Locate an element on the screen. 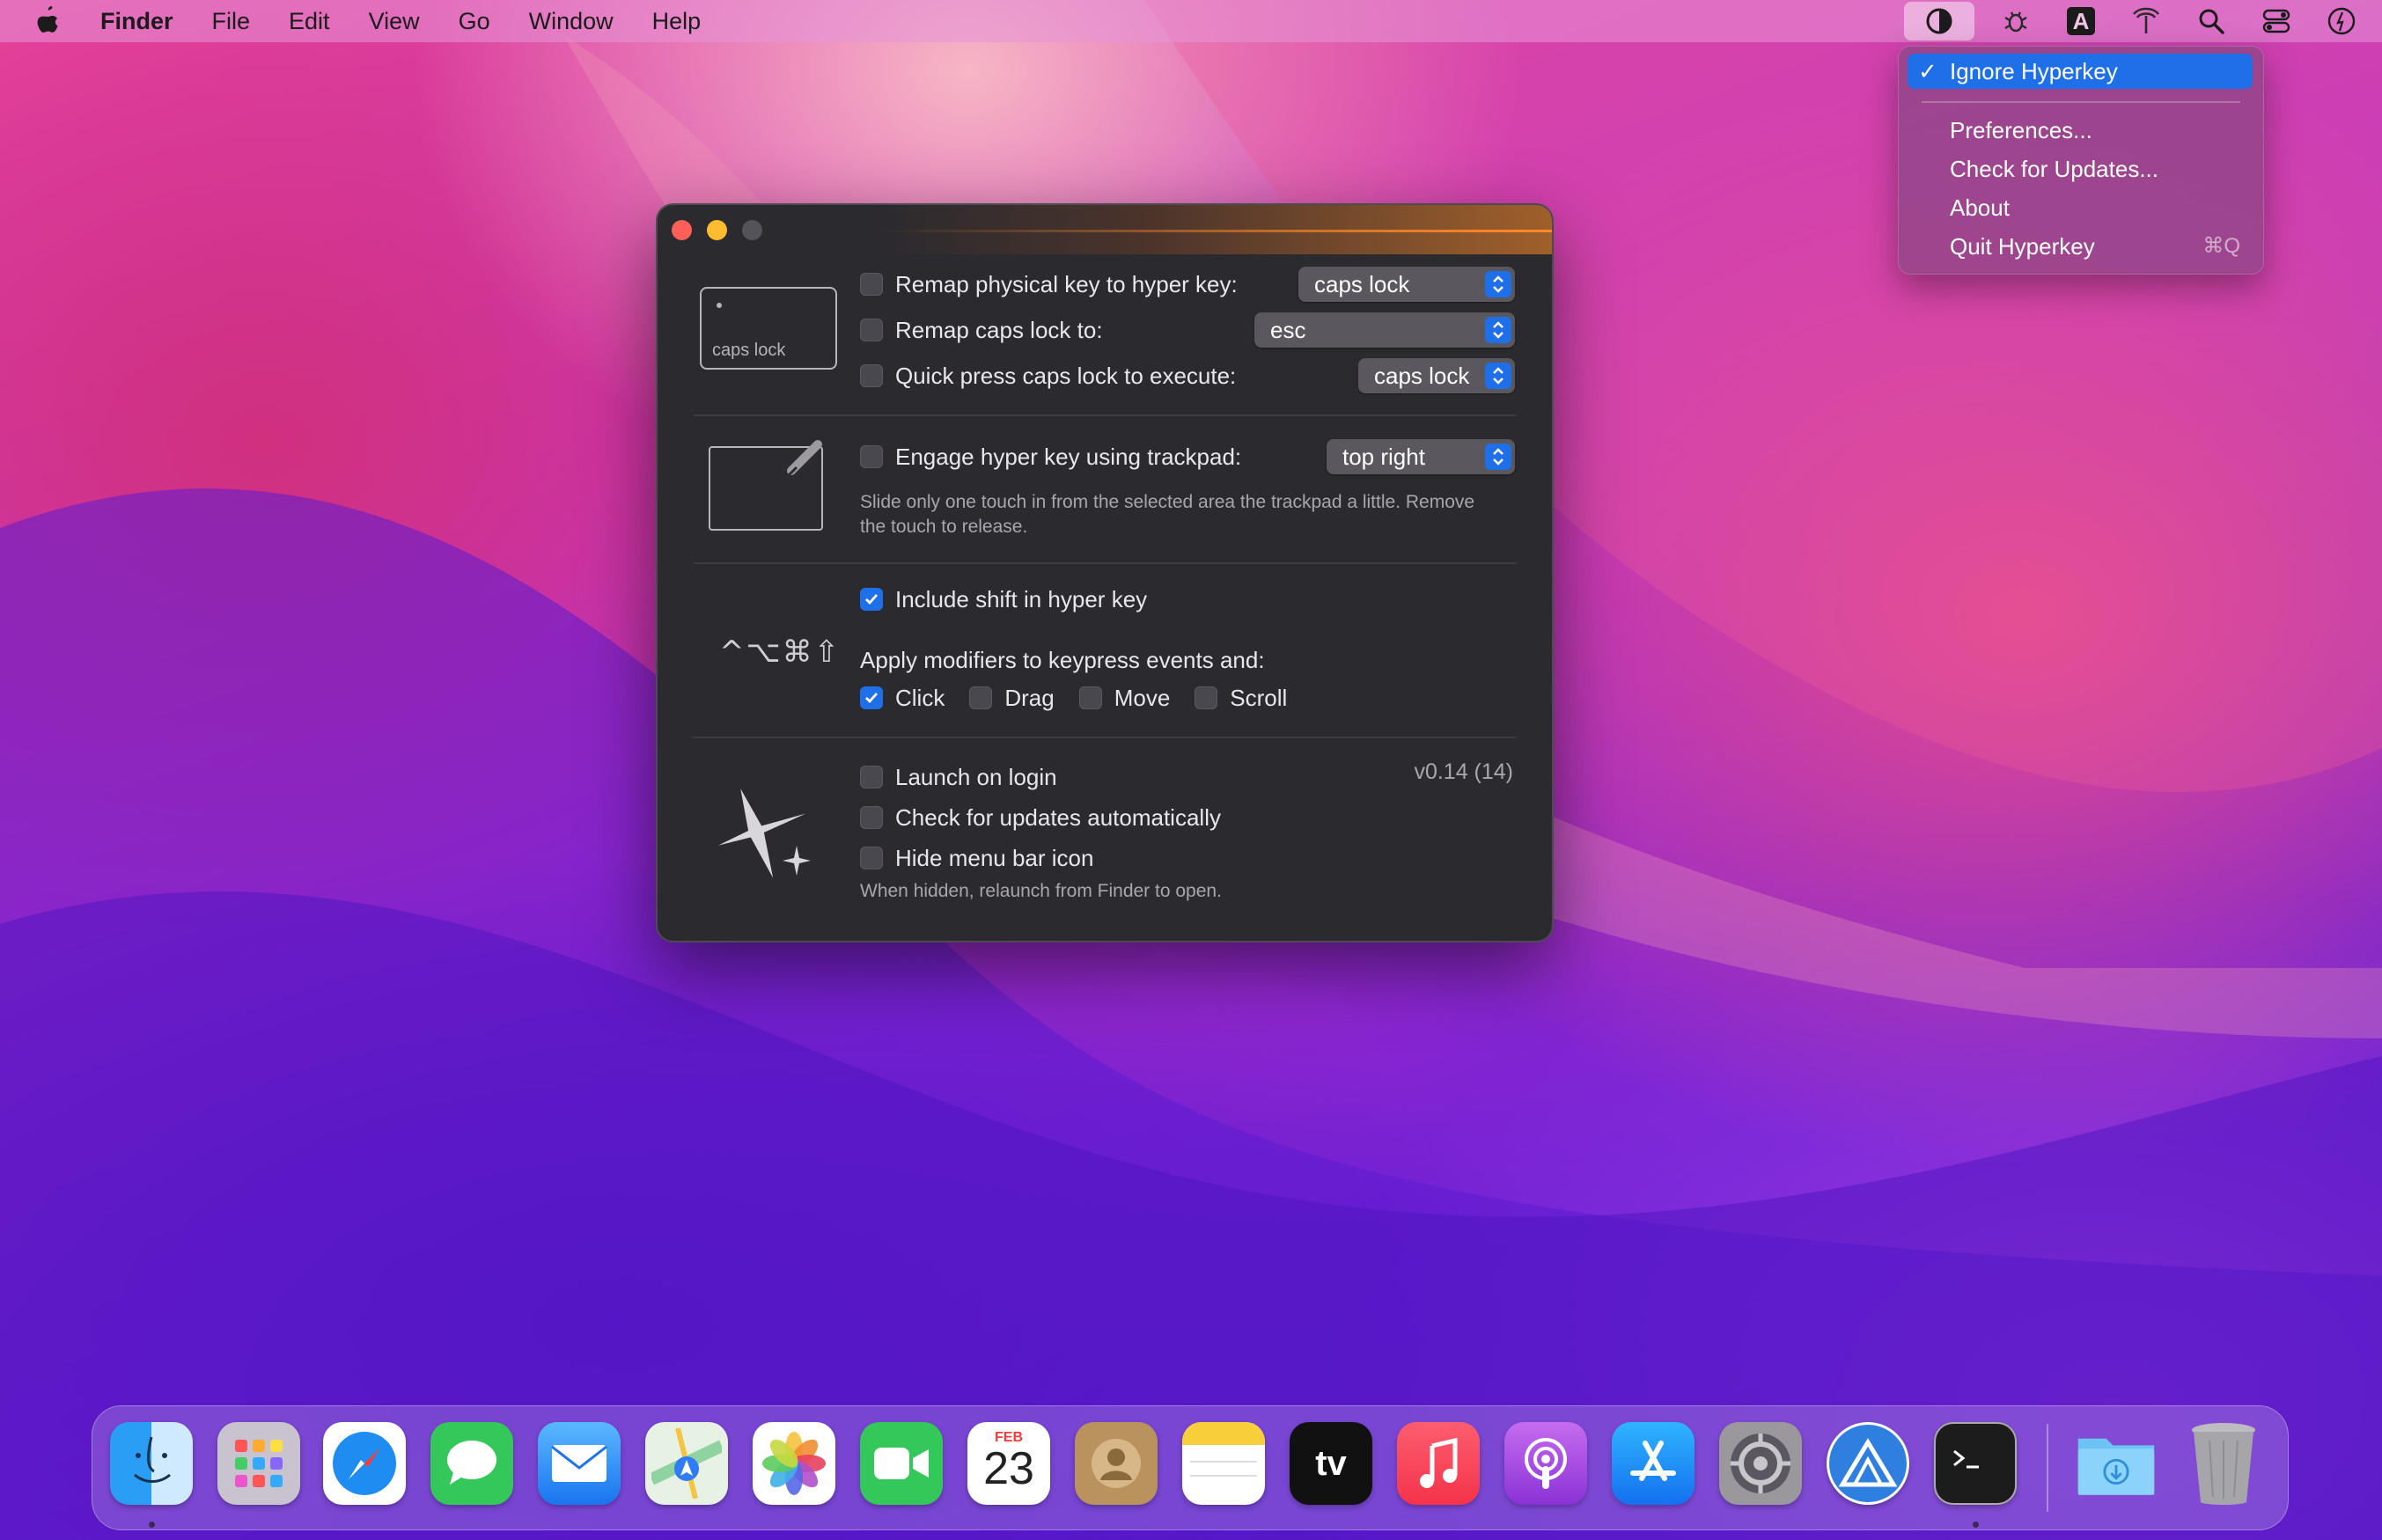  remap-physical-select: caps lock is located at coordinates (1406, 284).